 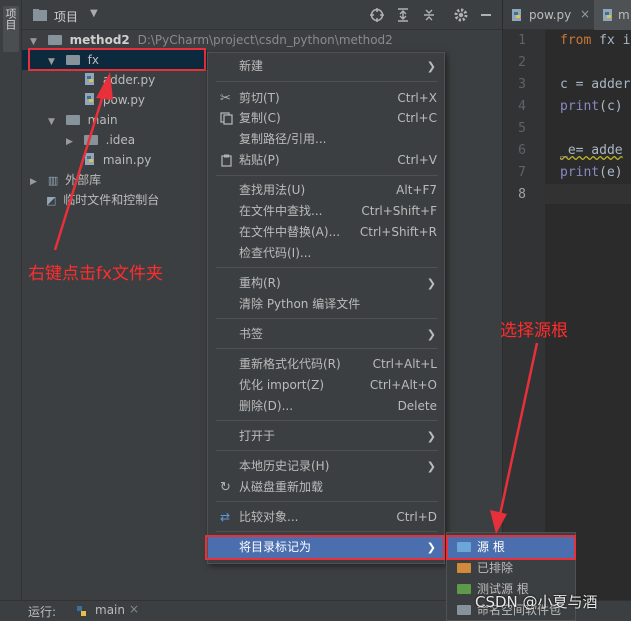 I want to click on line-number: 7, so click(x=522, y=172).